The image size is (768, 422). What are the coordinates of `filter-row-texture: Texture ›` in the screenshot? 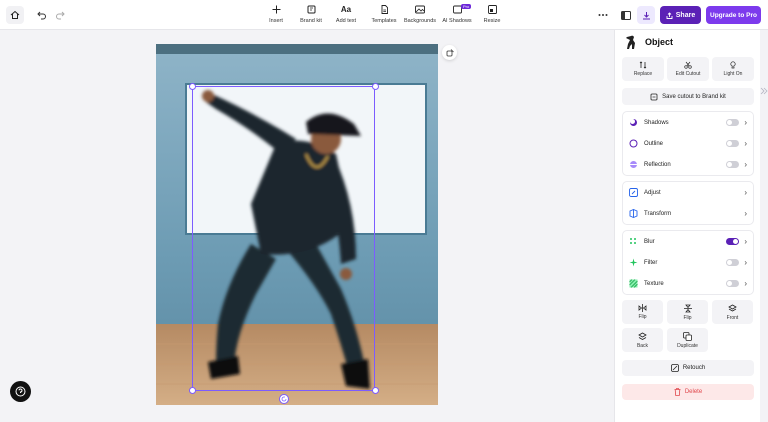 It's located at (688, 283).